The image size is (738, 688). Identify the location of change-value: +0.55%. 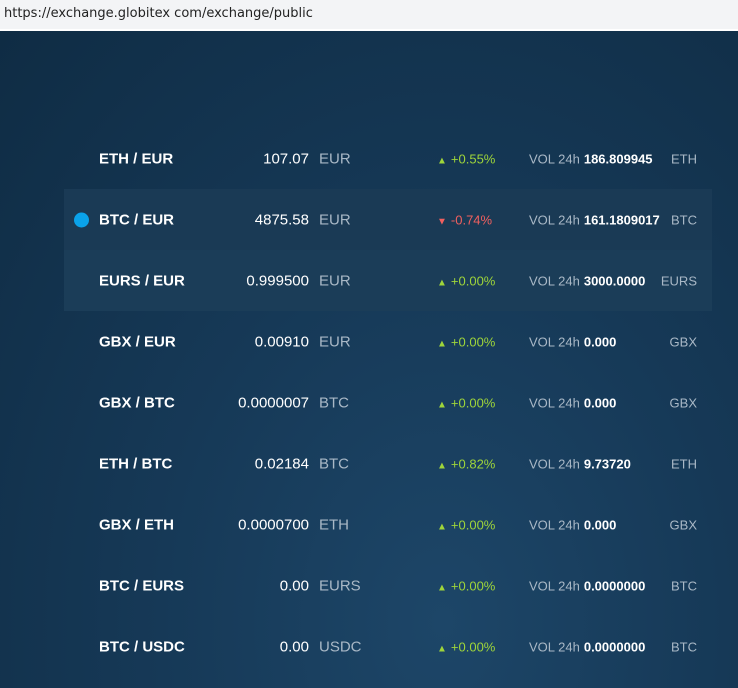
(473, 158).